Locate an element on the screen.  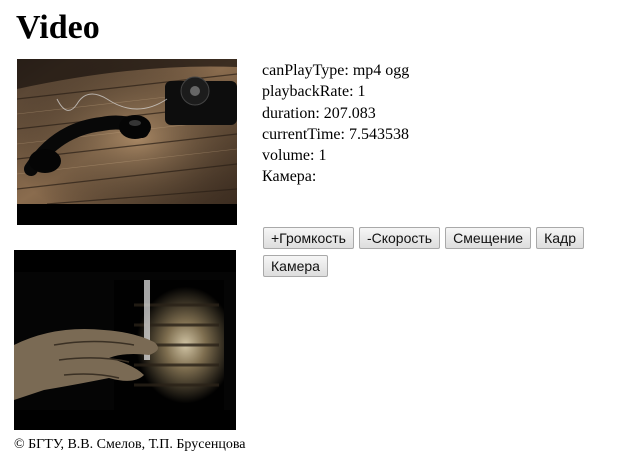
radio-video-frame is located at coordinates (125, 340).